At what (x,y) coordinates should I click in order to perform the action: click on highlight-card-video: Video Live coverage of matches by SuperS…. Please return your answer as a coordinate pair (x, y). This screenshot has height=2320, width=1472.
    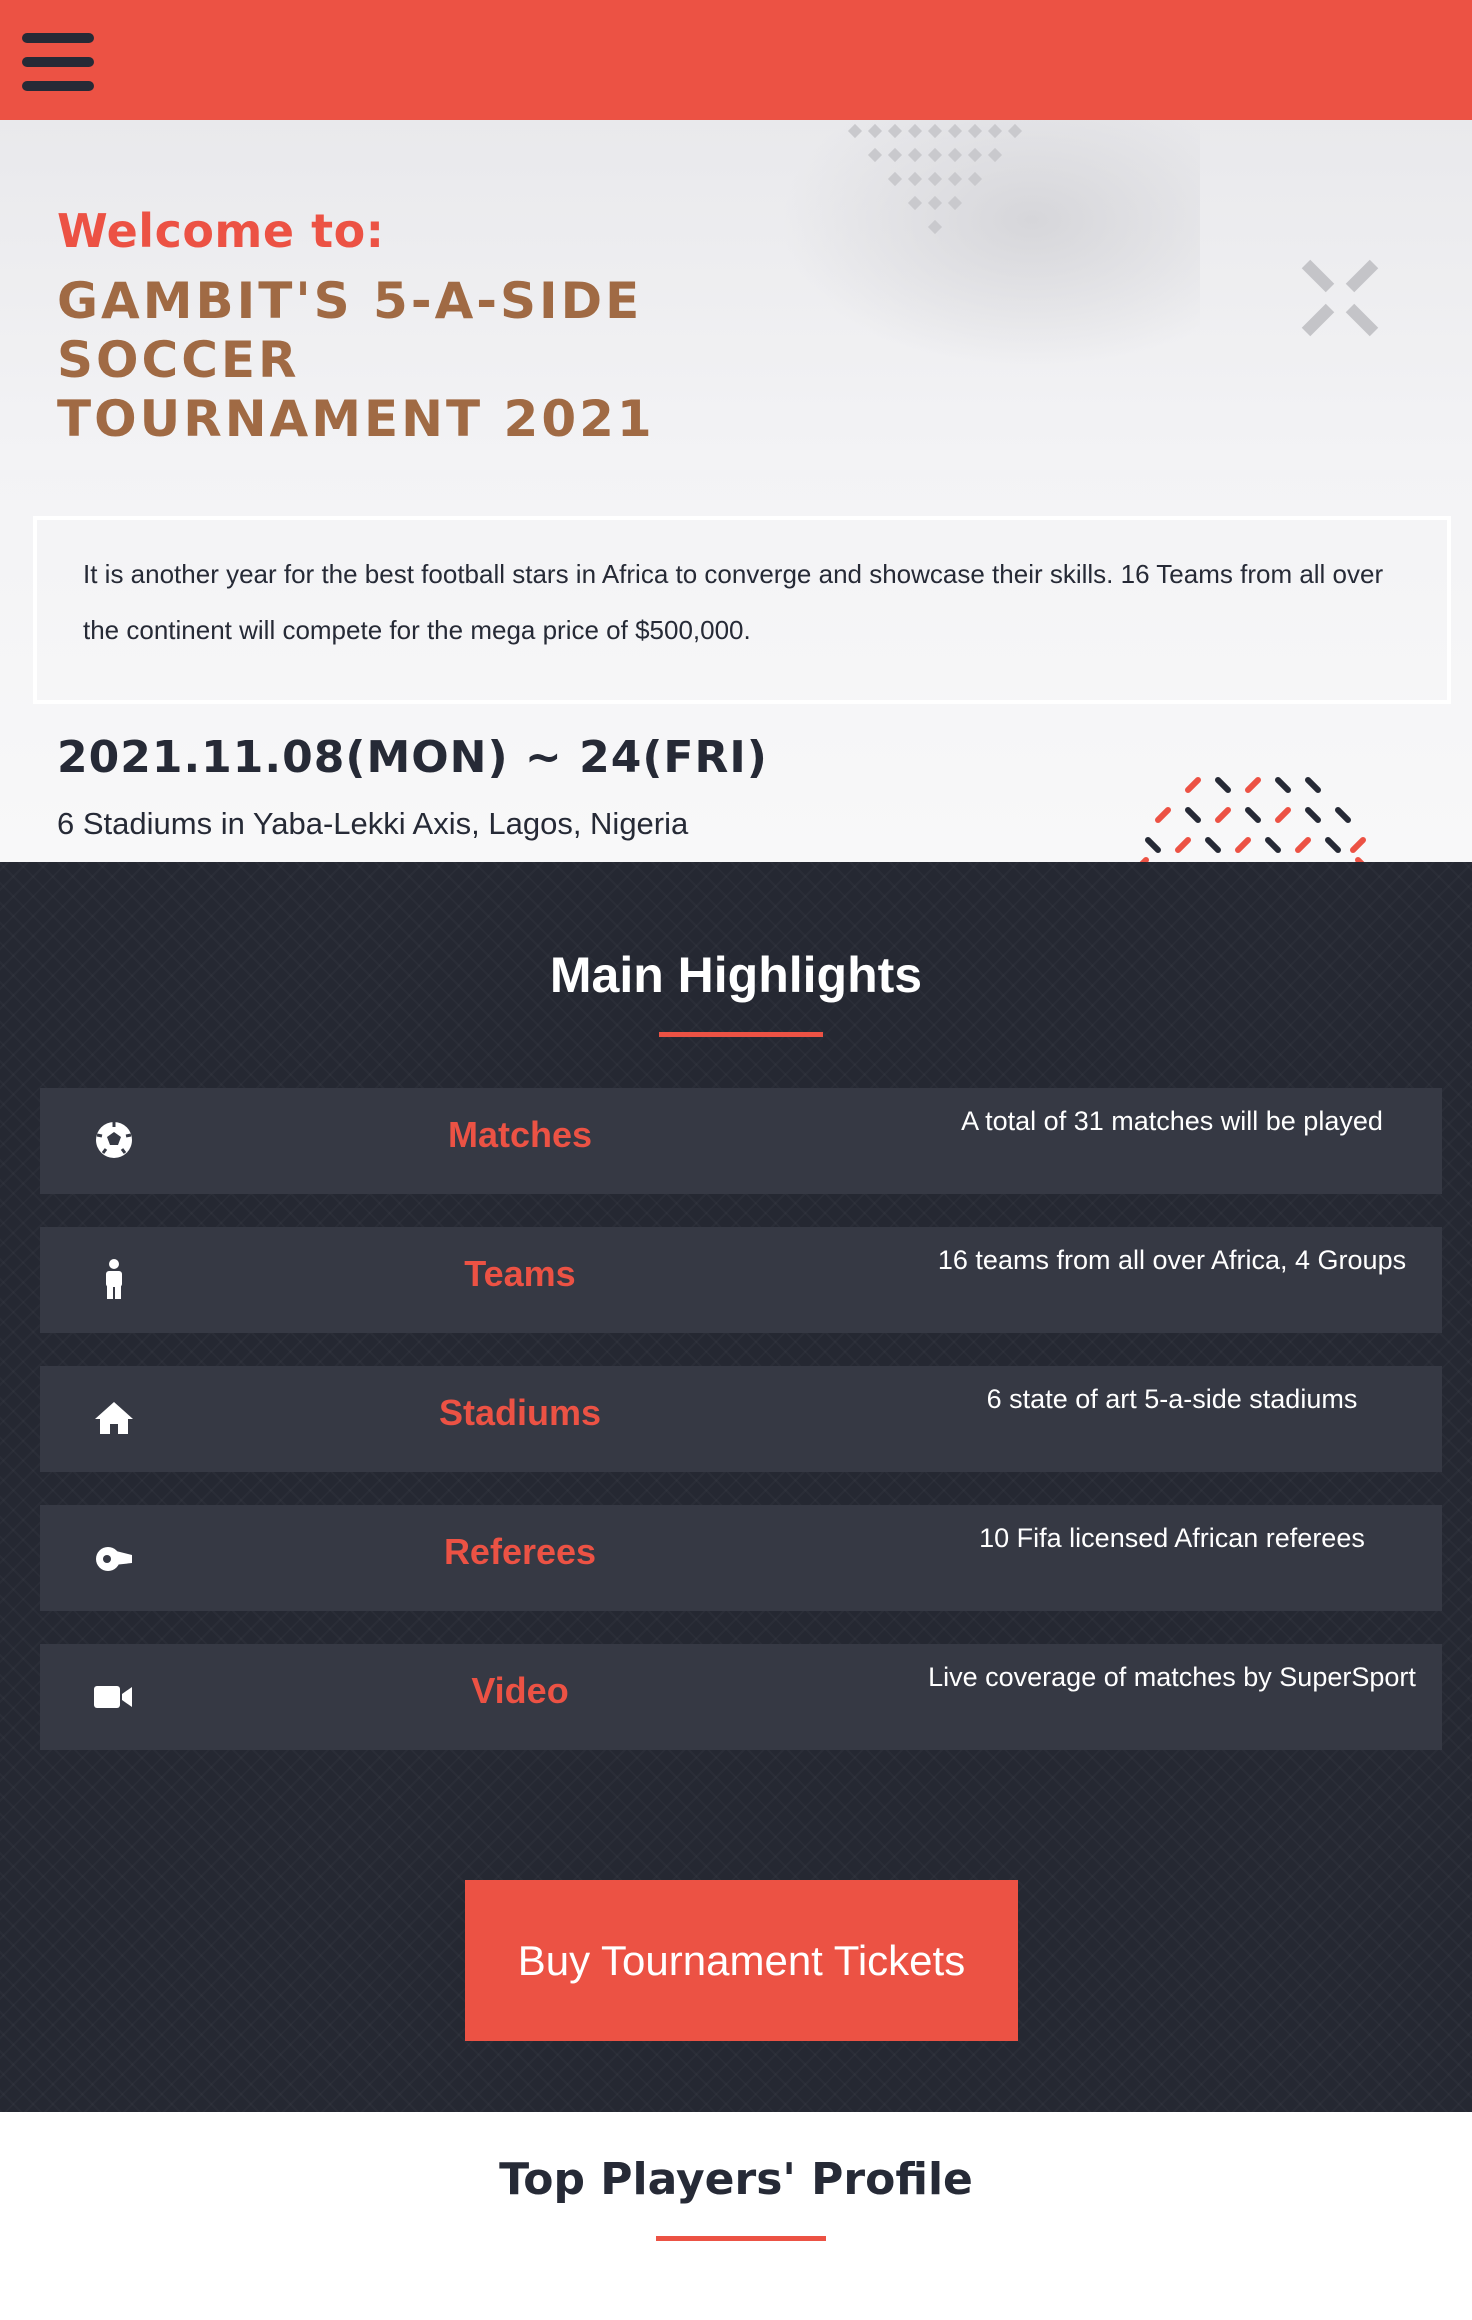
    Looking at the image, I should click on (741, 1697).